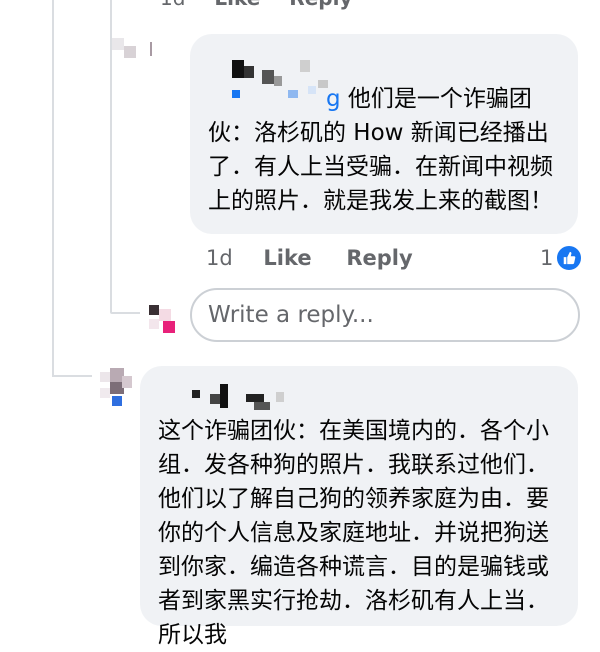 Image resolution: width=600 pixels, height=652 pixels. What do you see at coordinates (287, 258) in the screenshot?
I see `comment1-like-button: Like` at bounding box center [287, 258].